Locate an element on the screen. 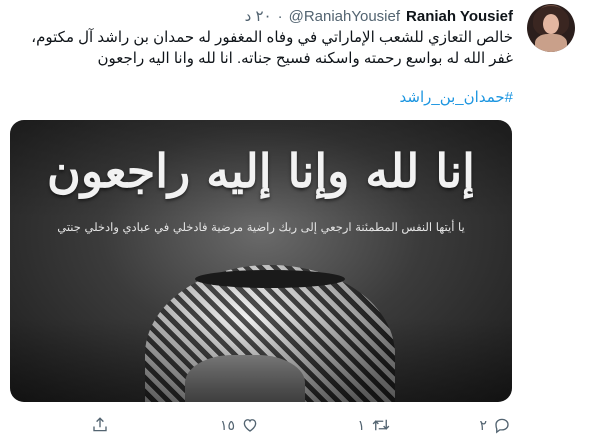 The image size is (589, 446). share-icon is located at coordinates (100, 425).